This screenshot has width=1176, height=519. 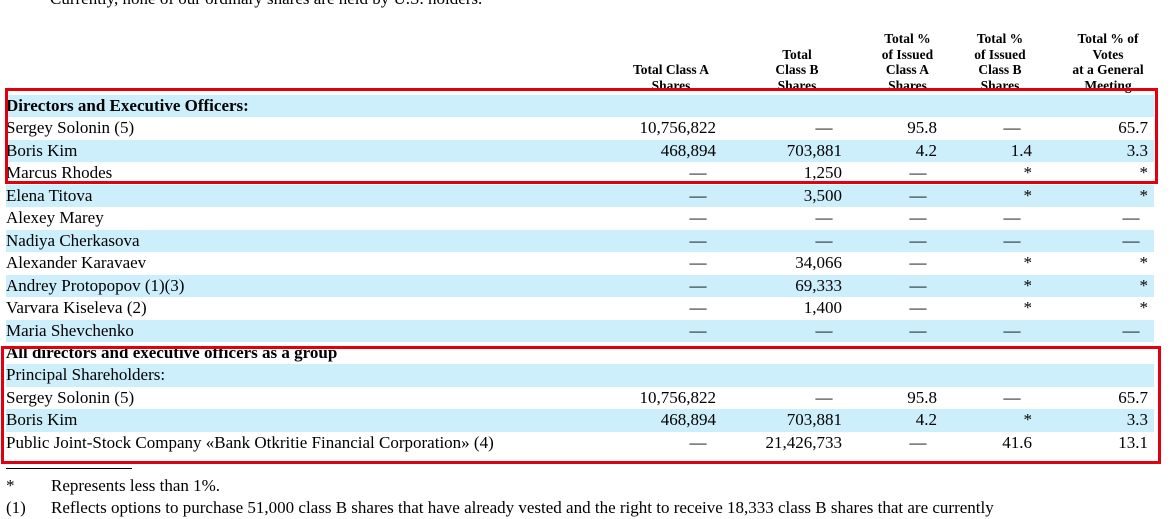 I want to click on table-cell: 21,426,733, so click(x=804, y=442).